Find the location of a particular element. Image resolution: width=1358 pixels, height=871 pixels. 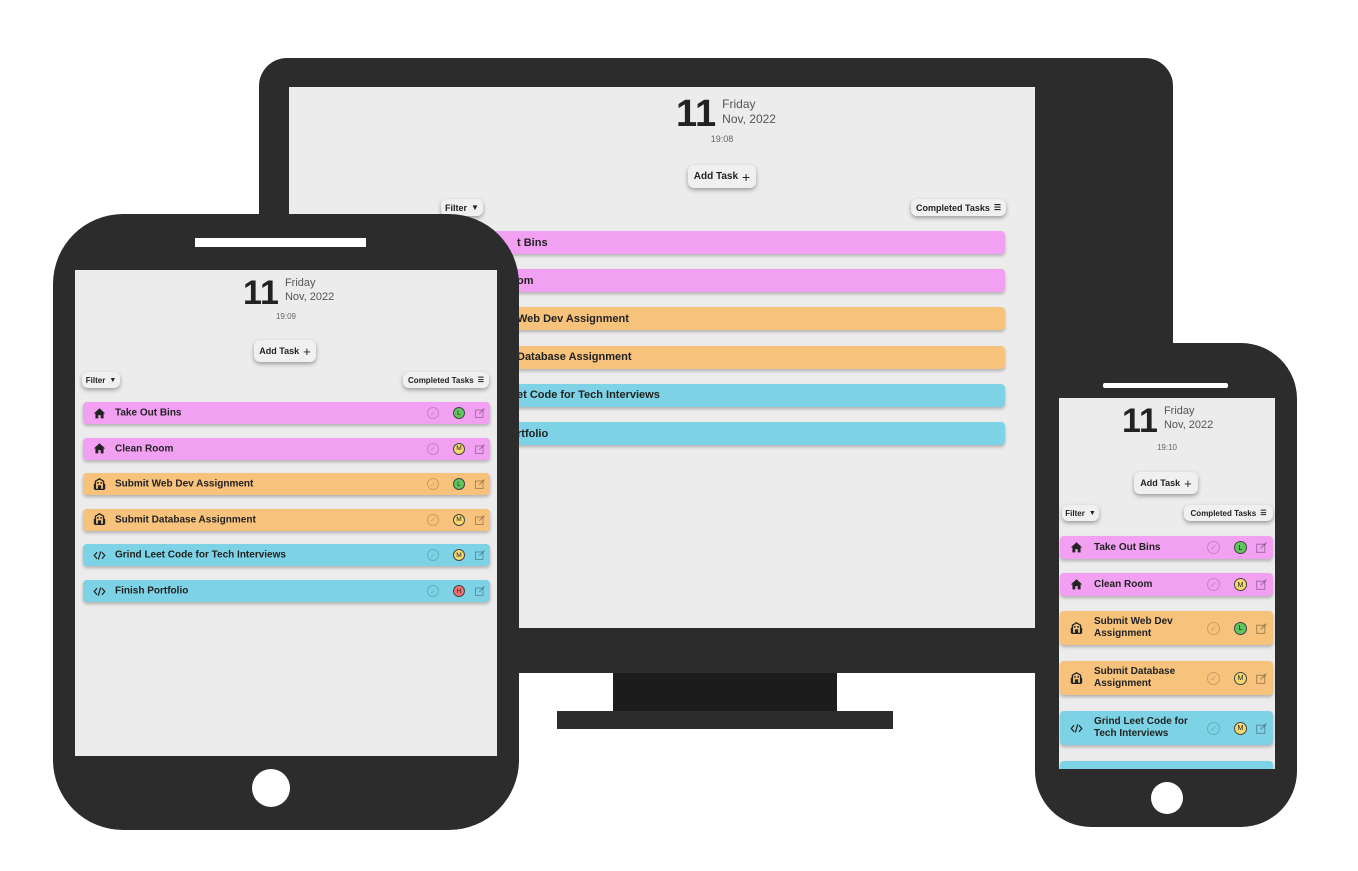

task-item: rtfolio✓H is located at coordinates (722, 433).